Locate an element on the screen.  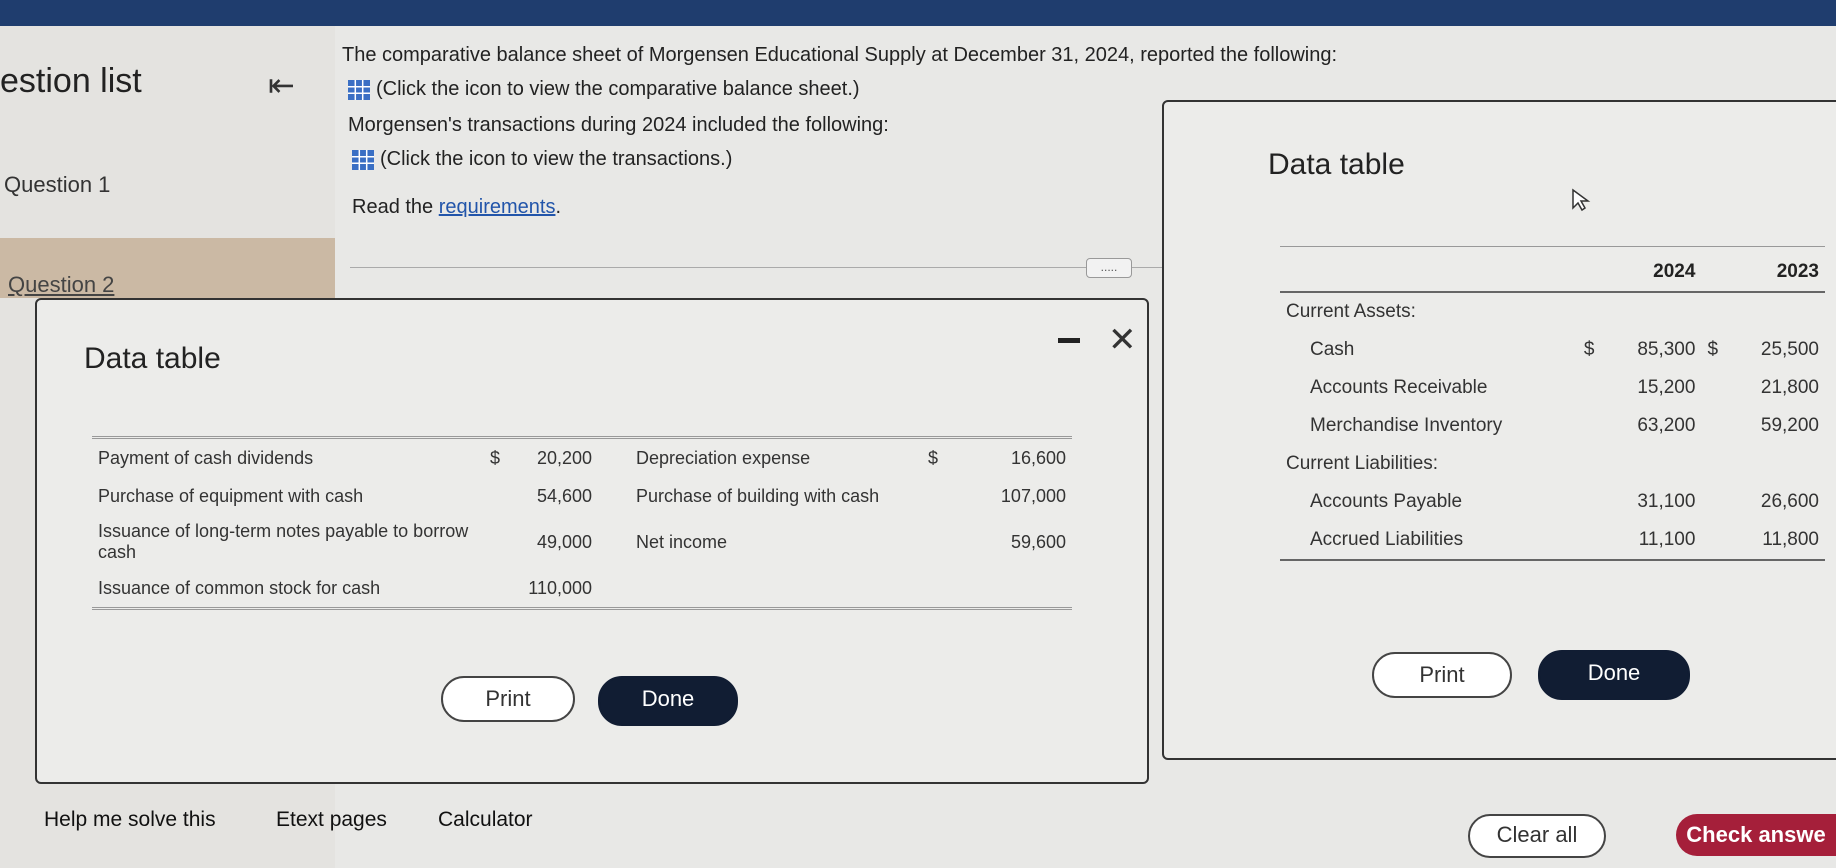
minimize-icon is located at coordinates (1069, 340).